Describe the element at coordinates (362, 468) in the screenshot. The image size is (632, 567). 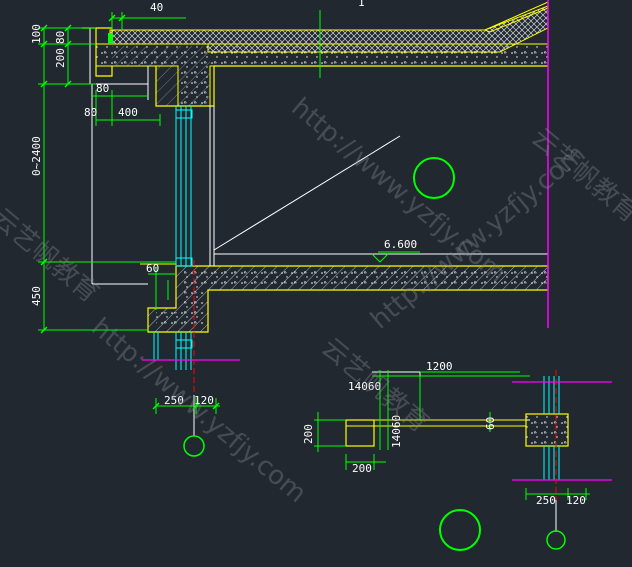
I see `detail-dim-200h: 200` at that location.